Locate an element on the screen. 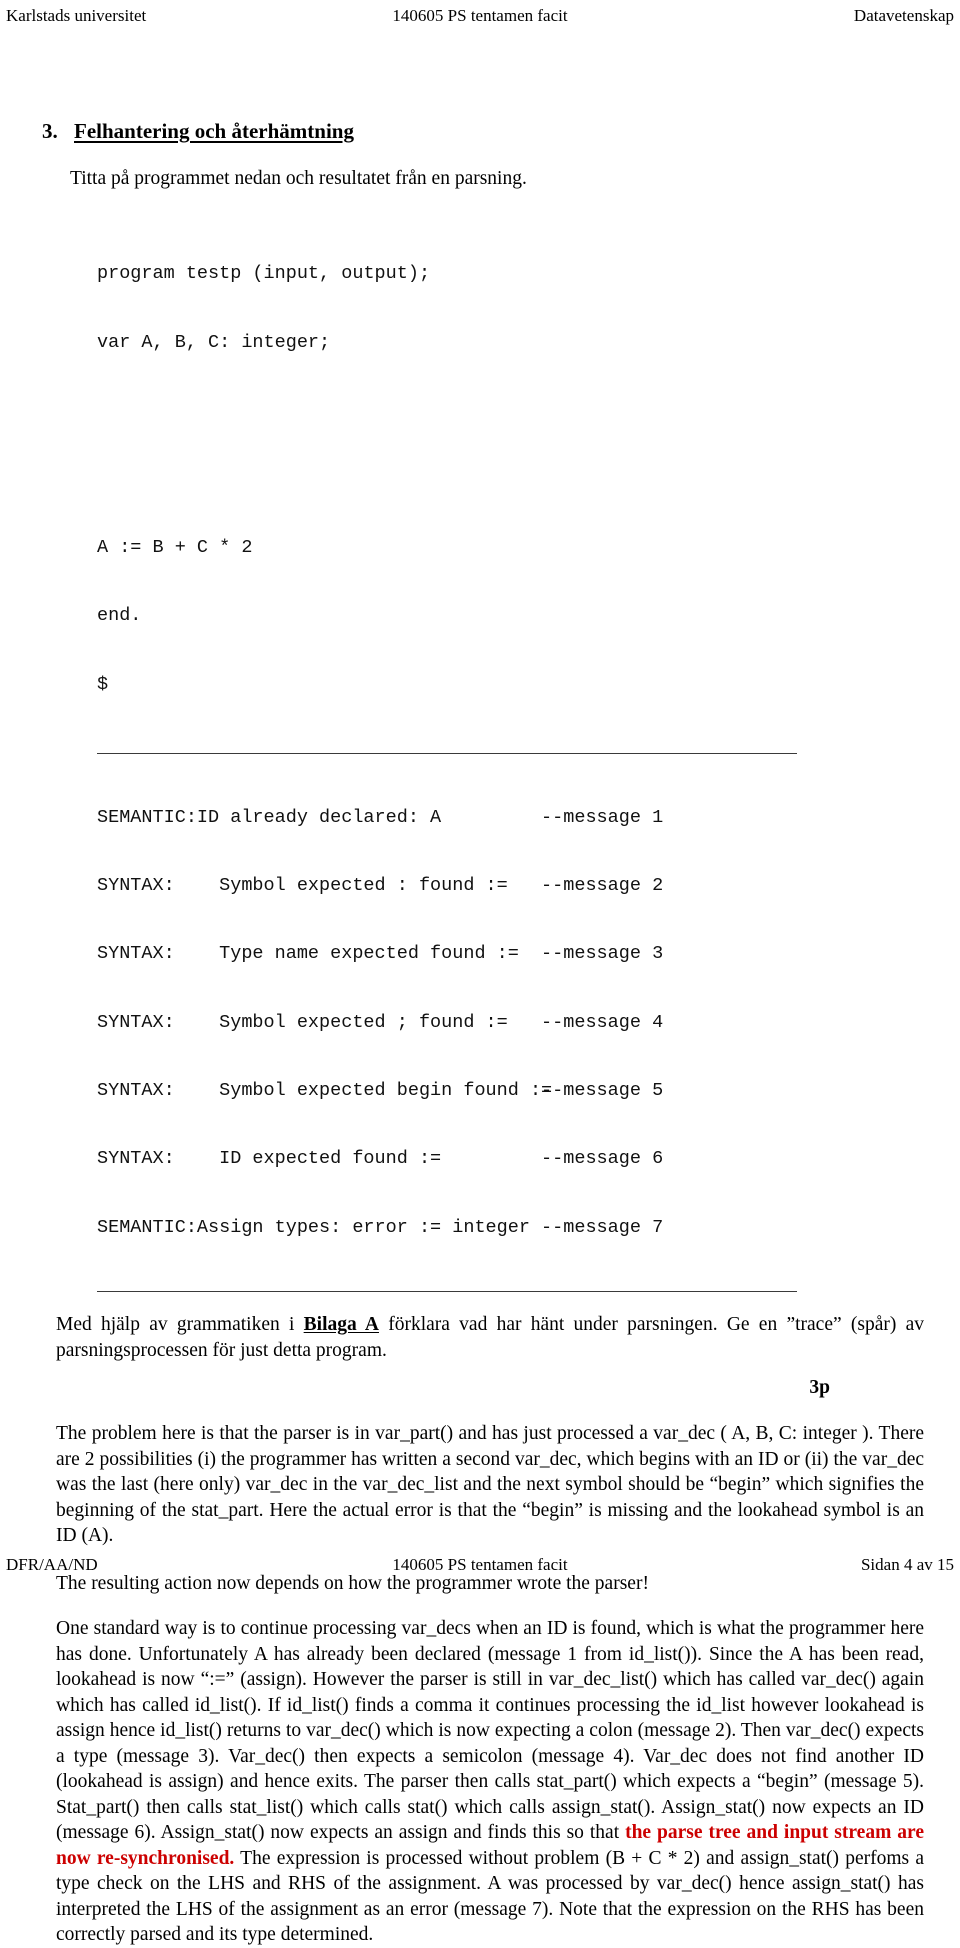 This screenshot has width=960, height=1948. program-line-2: var A, B, C: integer; is located at coordinates (214, 342).